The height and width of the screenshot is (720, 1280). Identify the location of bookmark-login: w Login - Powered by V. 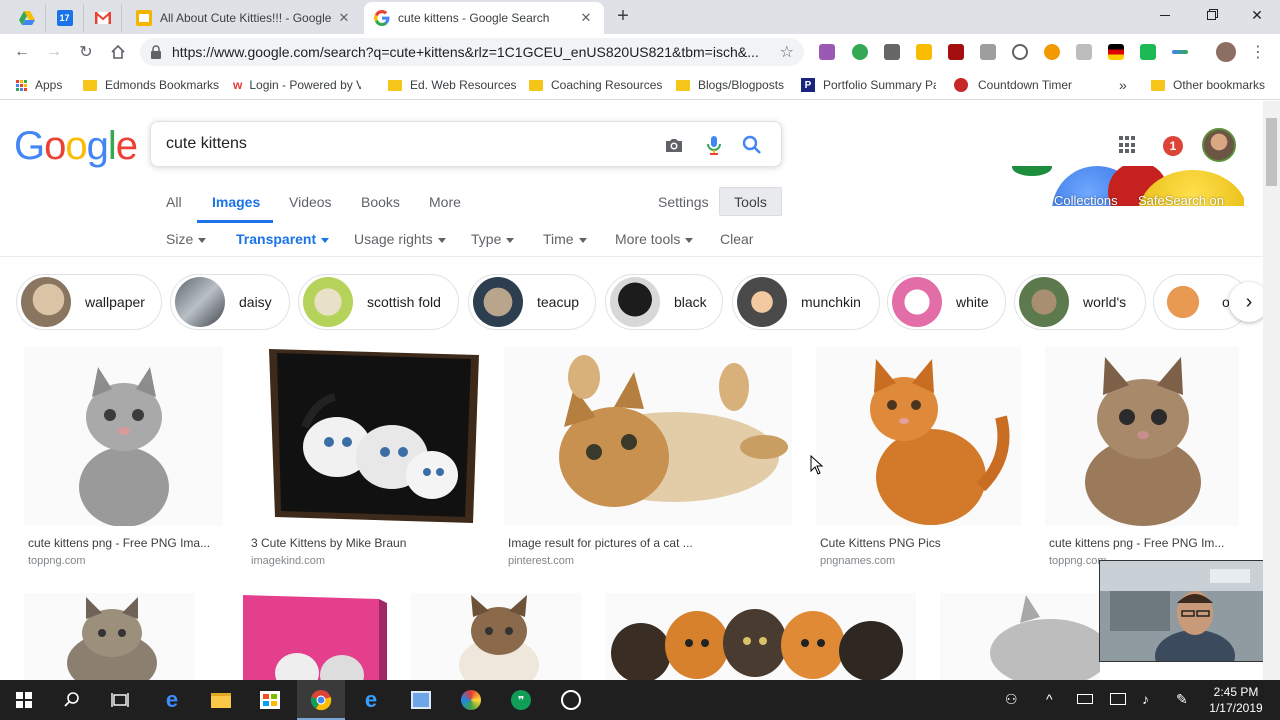
(297, 85).